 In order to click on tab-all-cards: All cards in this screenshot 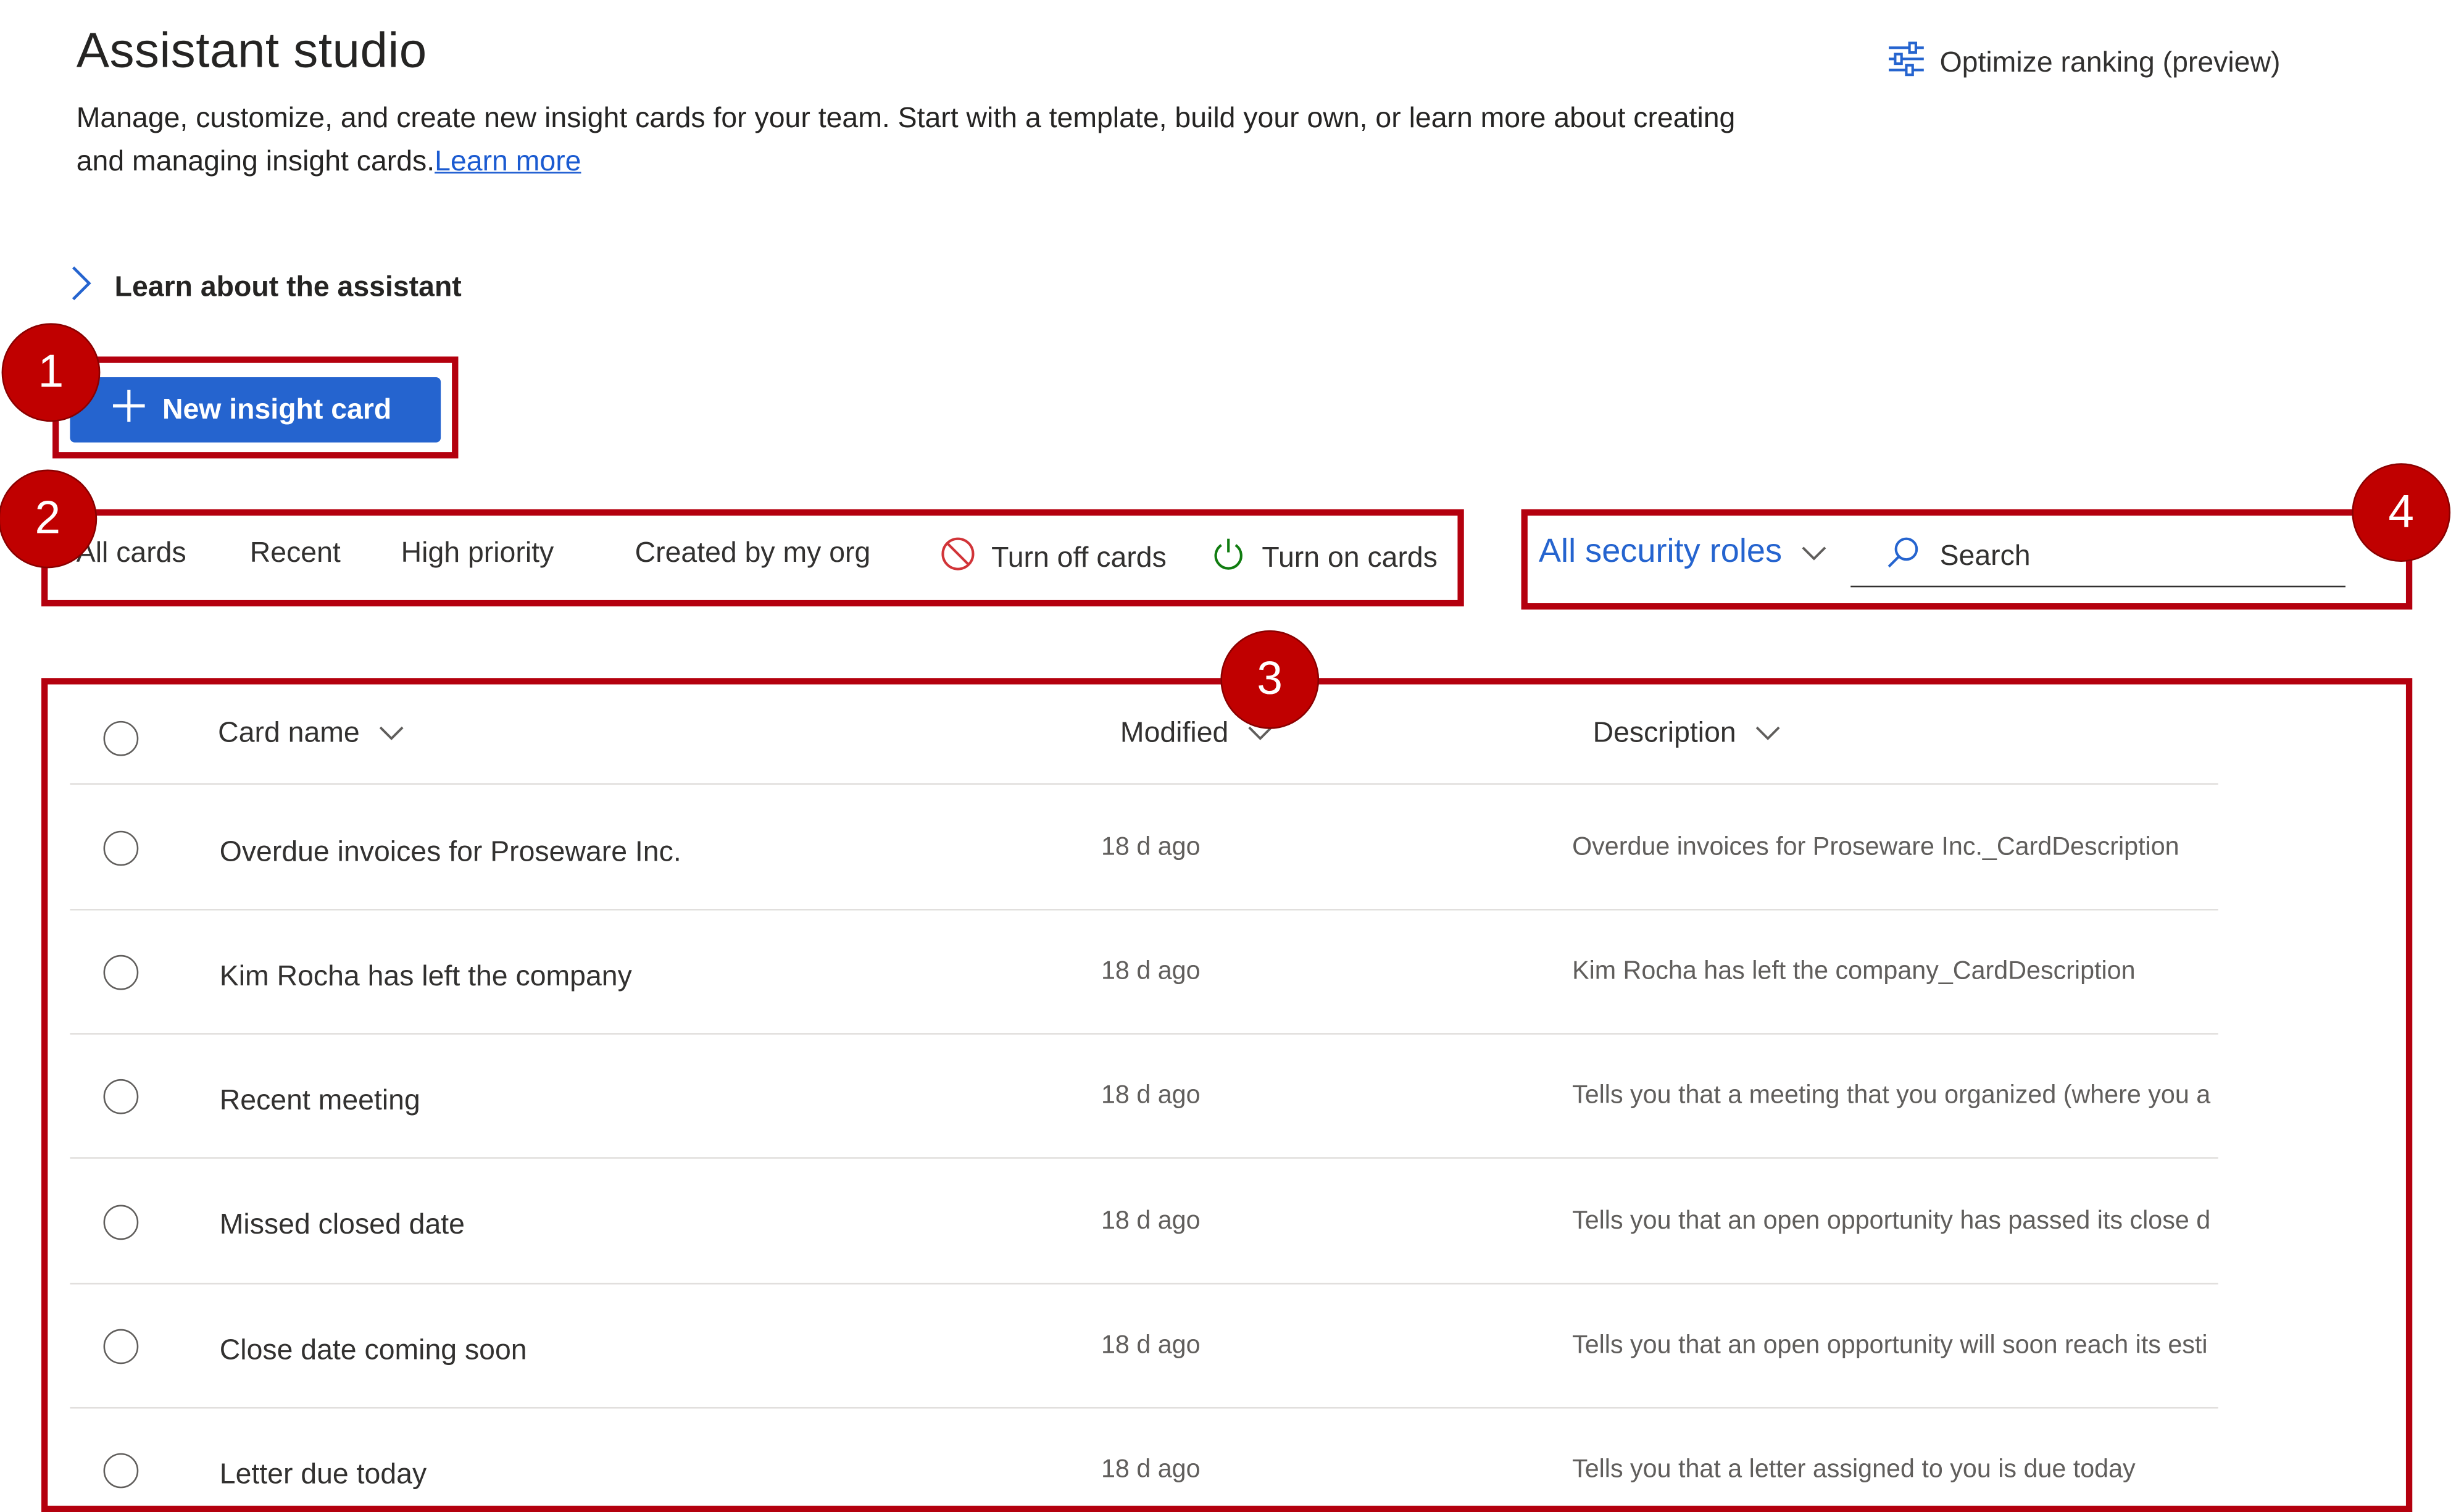, I will do `click(131, 553)`.